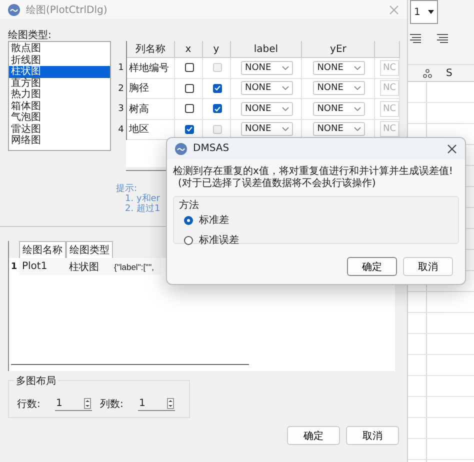 This screenshot has width=474, height=462. Describe the element at coordinates (121, 109) in the screenshot. I see `row-number: 3` at that location.